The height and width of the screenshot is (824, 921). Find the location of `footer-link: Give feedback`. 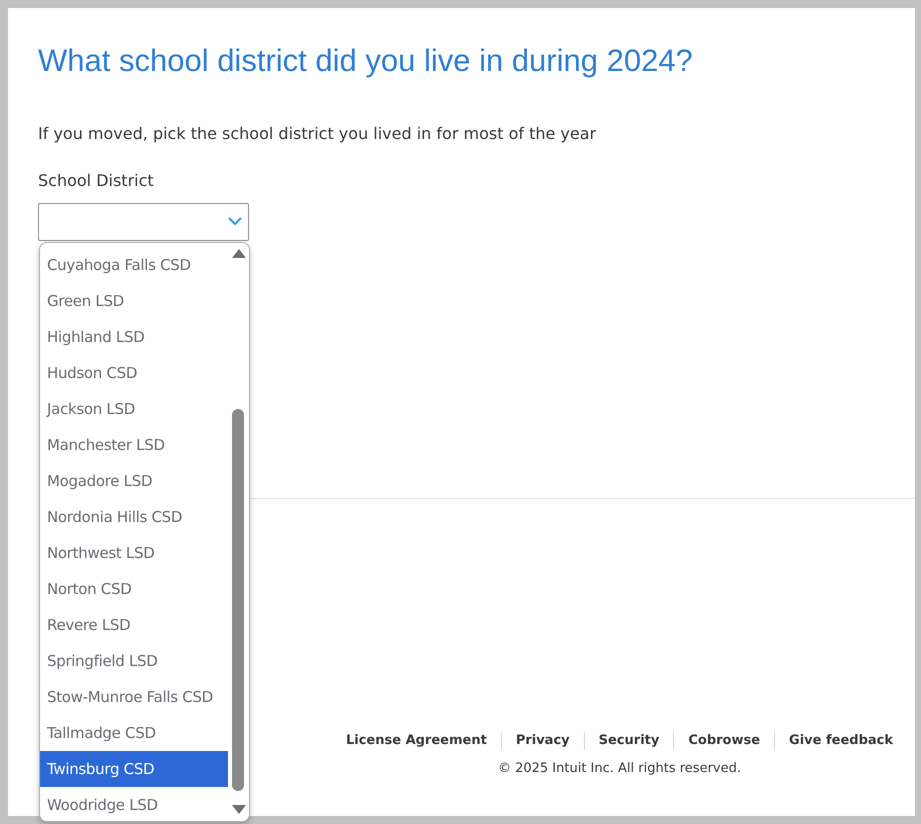

footer-link: Give feedback is located at coordinates (841, 740).